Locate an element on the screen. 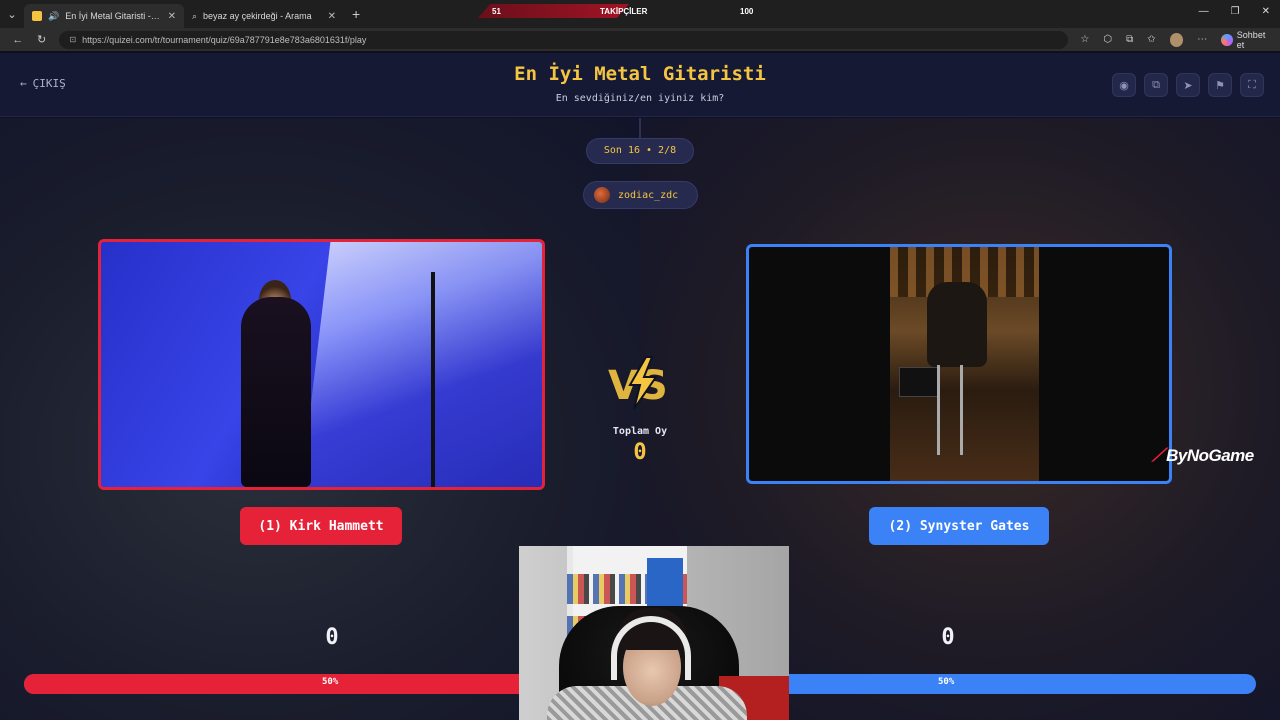 The width and height of the screenshot is (1280, 720). player-name: zodiac_zdc is located at coordinates (648, 195).